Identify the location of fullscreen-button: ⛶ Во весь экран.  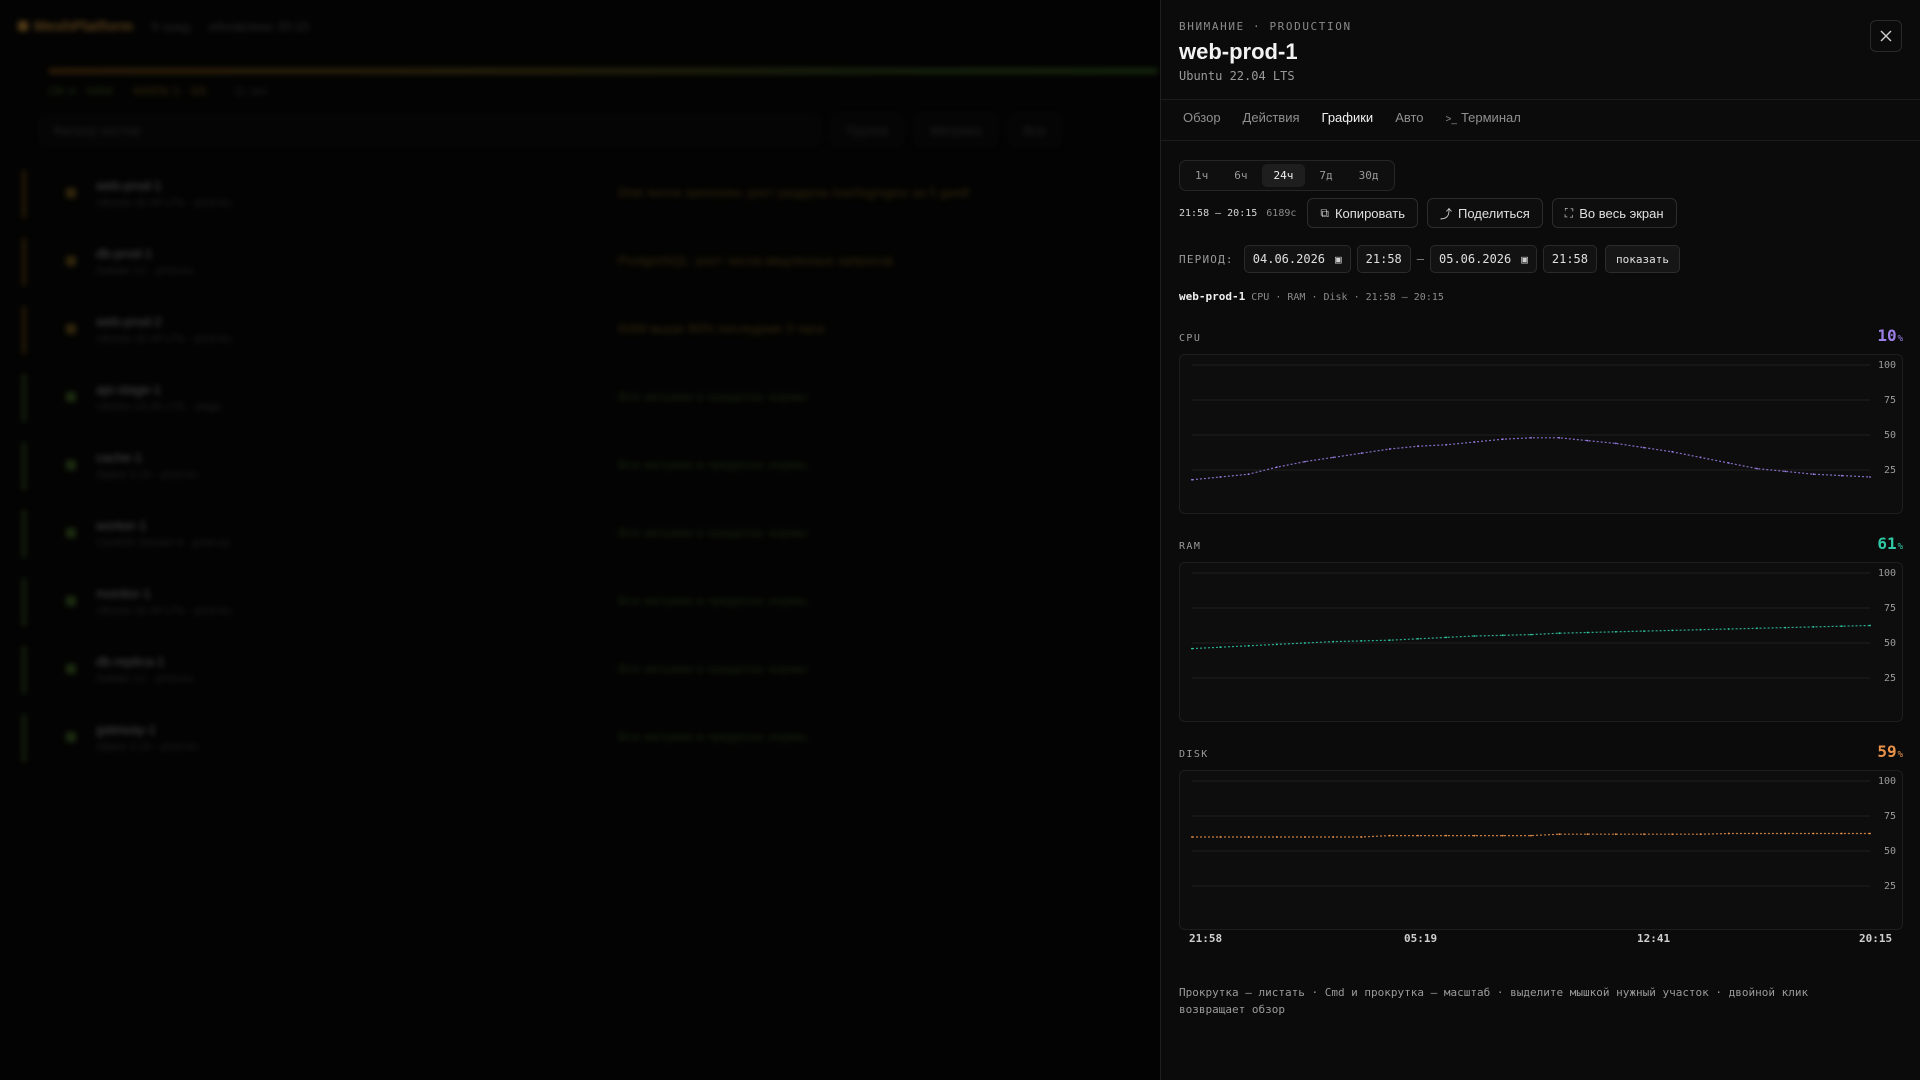
(1614, 213).